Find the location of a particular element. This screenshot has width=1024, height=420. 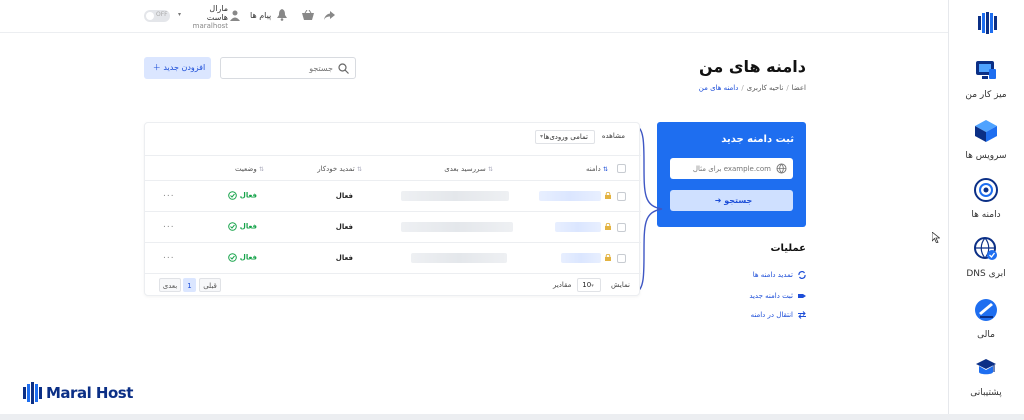

sidebar-item-label: میز کار من is located at coordinates (986, 95).